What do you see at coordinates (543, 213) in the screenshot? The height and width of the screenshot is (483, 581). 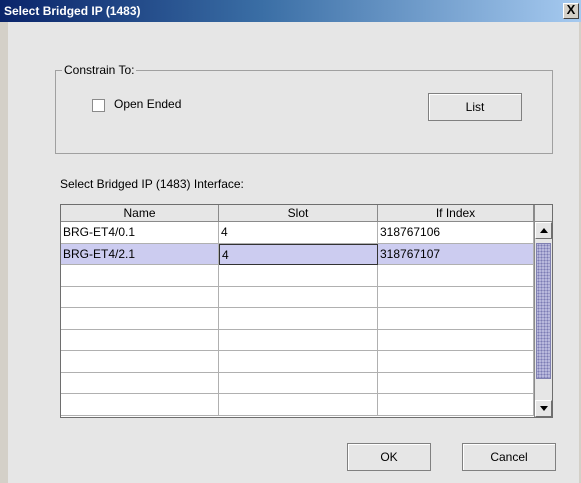 I see `table-header-corner` at bounding box center [543, 213].